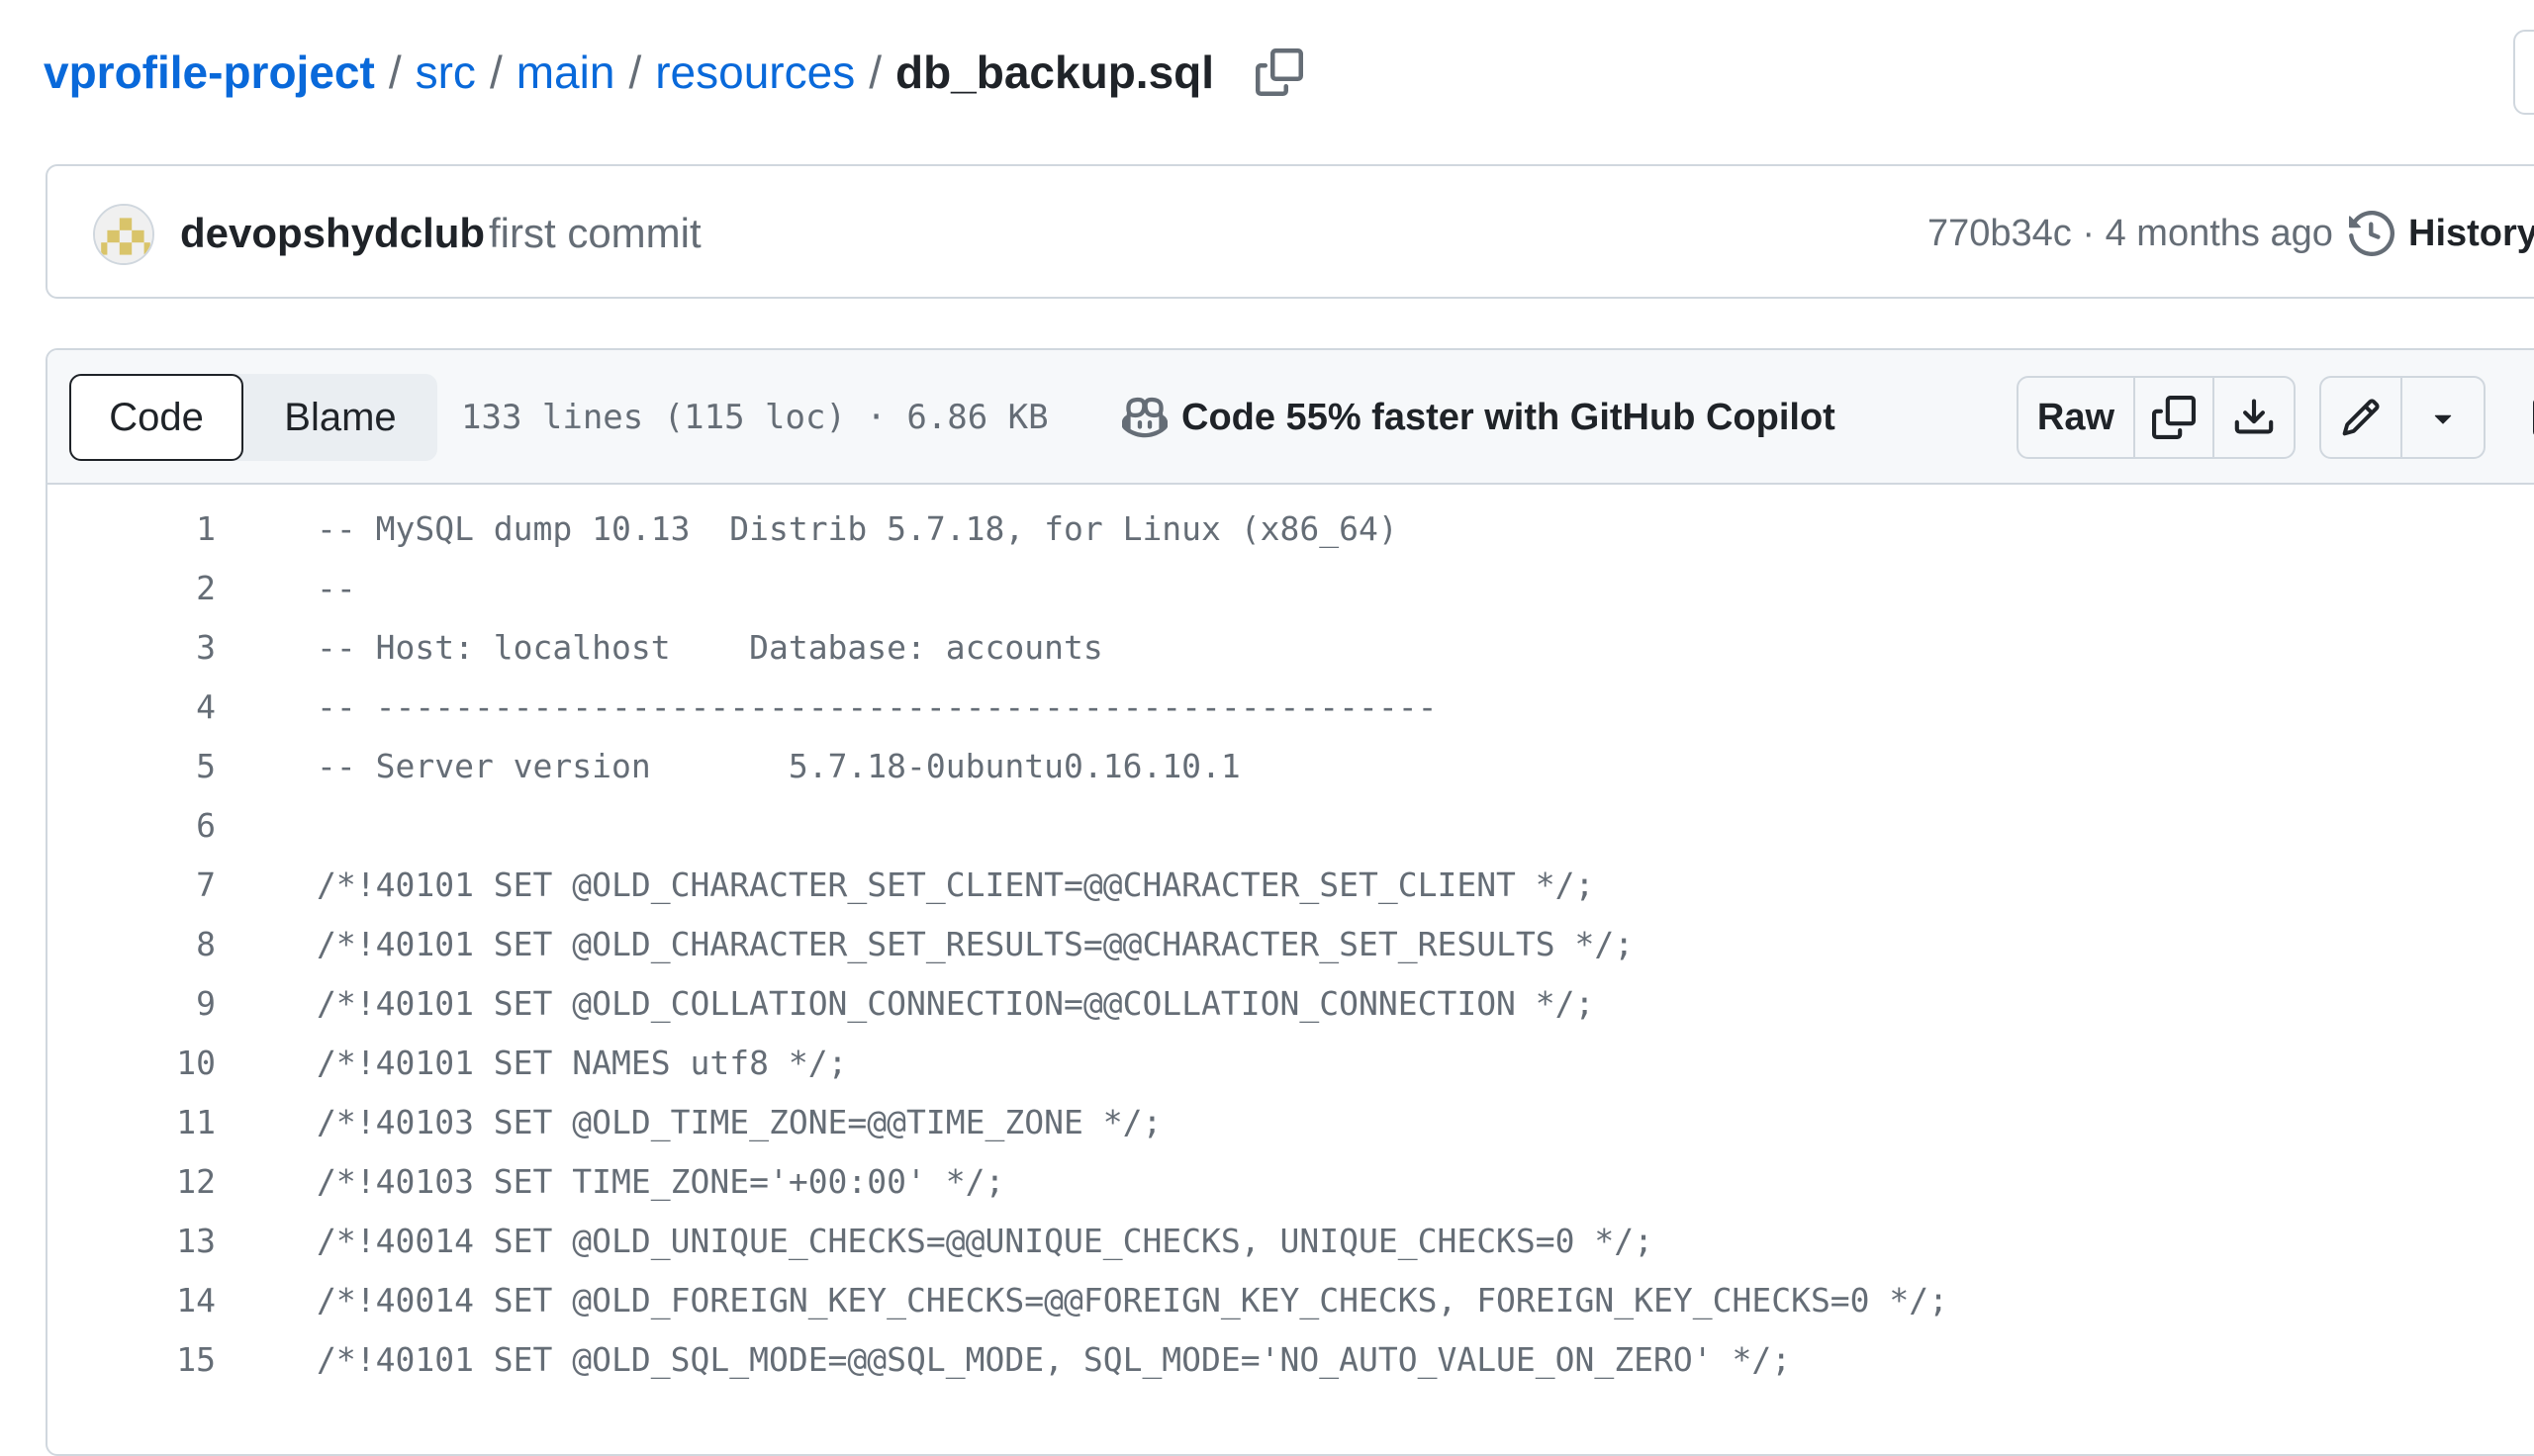 The width and height of the screenshot is (2534, 1456). What do you see at coordinates (595, 233) in the screenshot?
I see `commit-message-link: first commit` at bounding box center [595, 233].